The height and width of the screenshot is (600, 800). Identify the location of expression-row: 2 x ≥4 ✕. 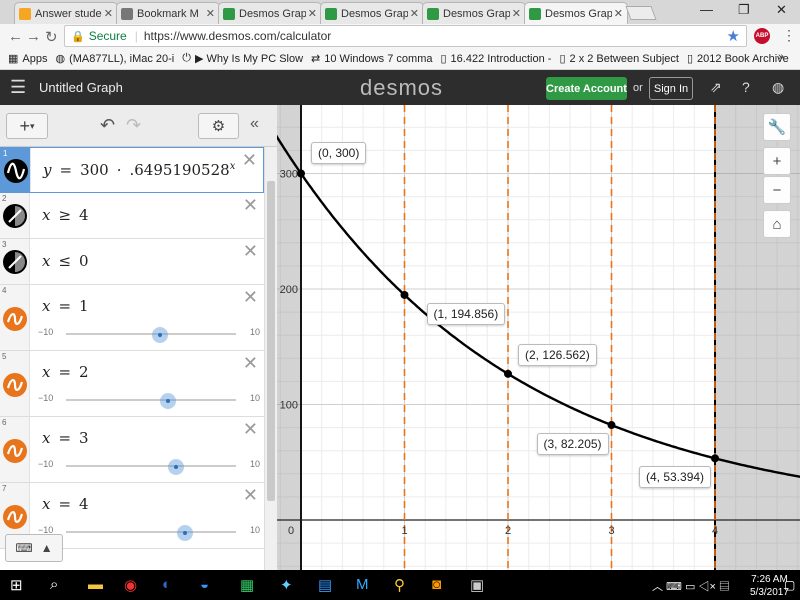
(132, 216).